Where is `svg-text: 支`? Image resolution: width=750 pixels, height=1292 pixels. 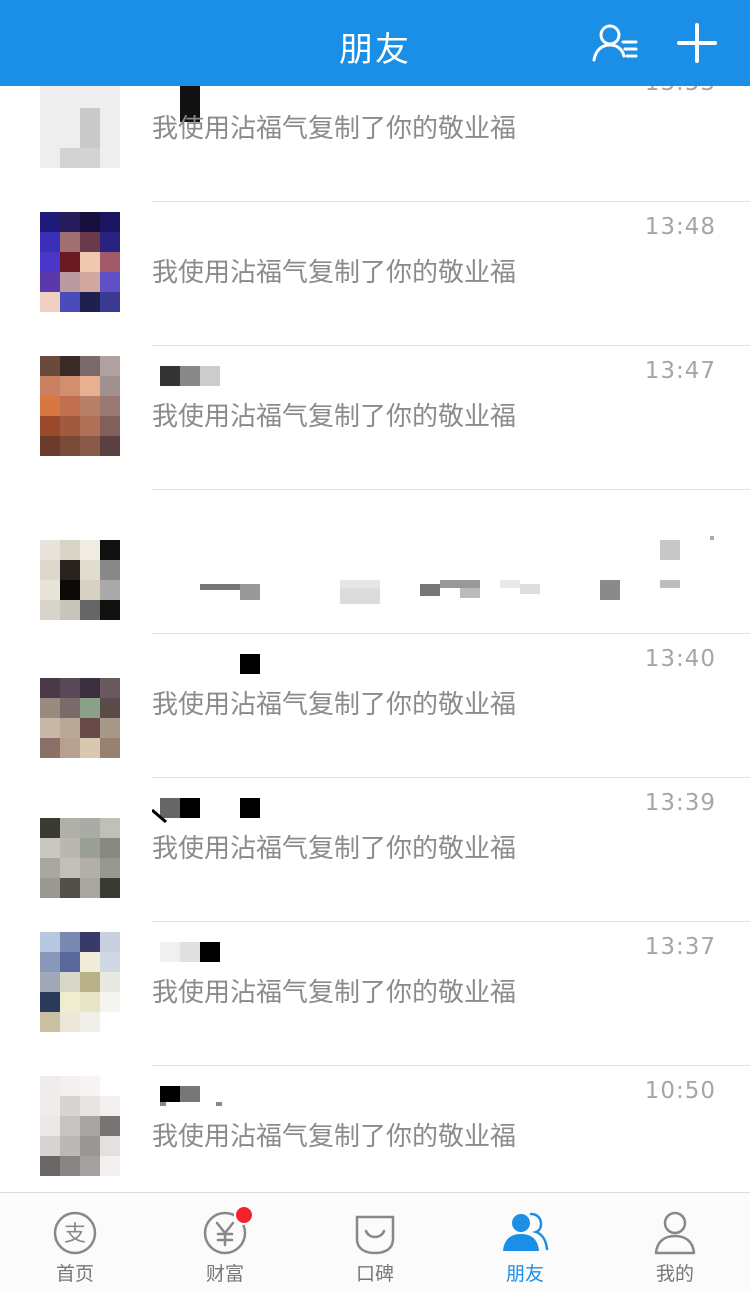 svg-text: 支 is located at coordinates (75, 1234).